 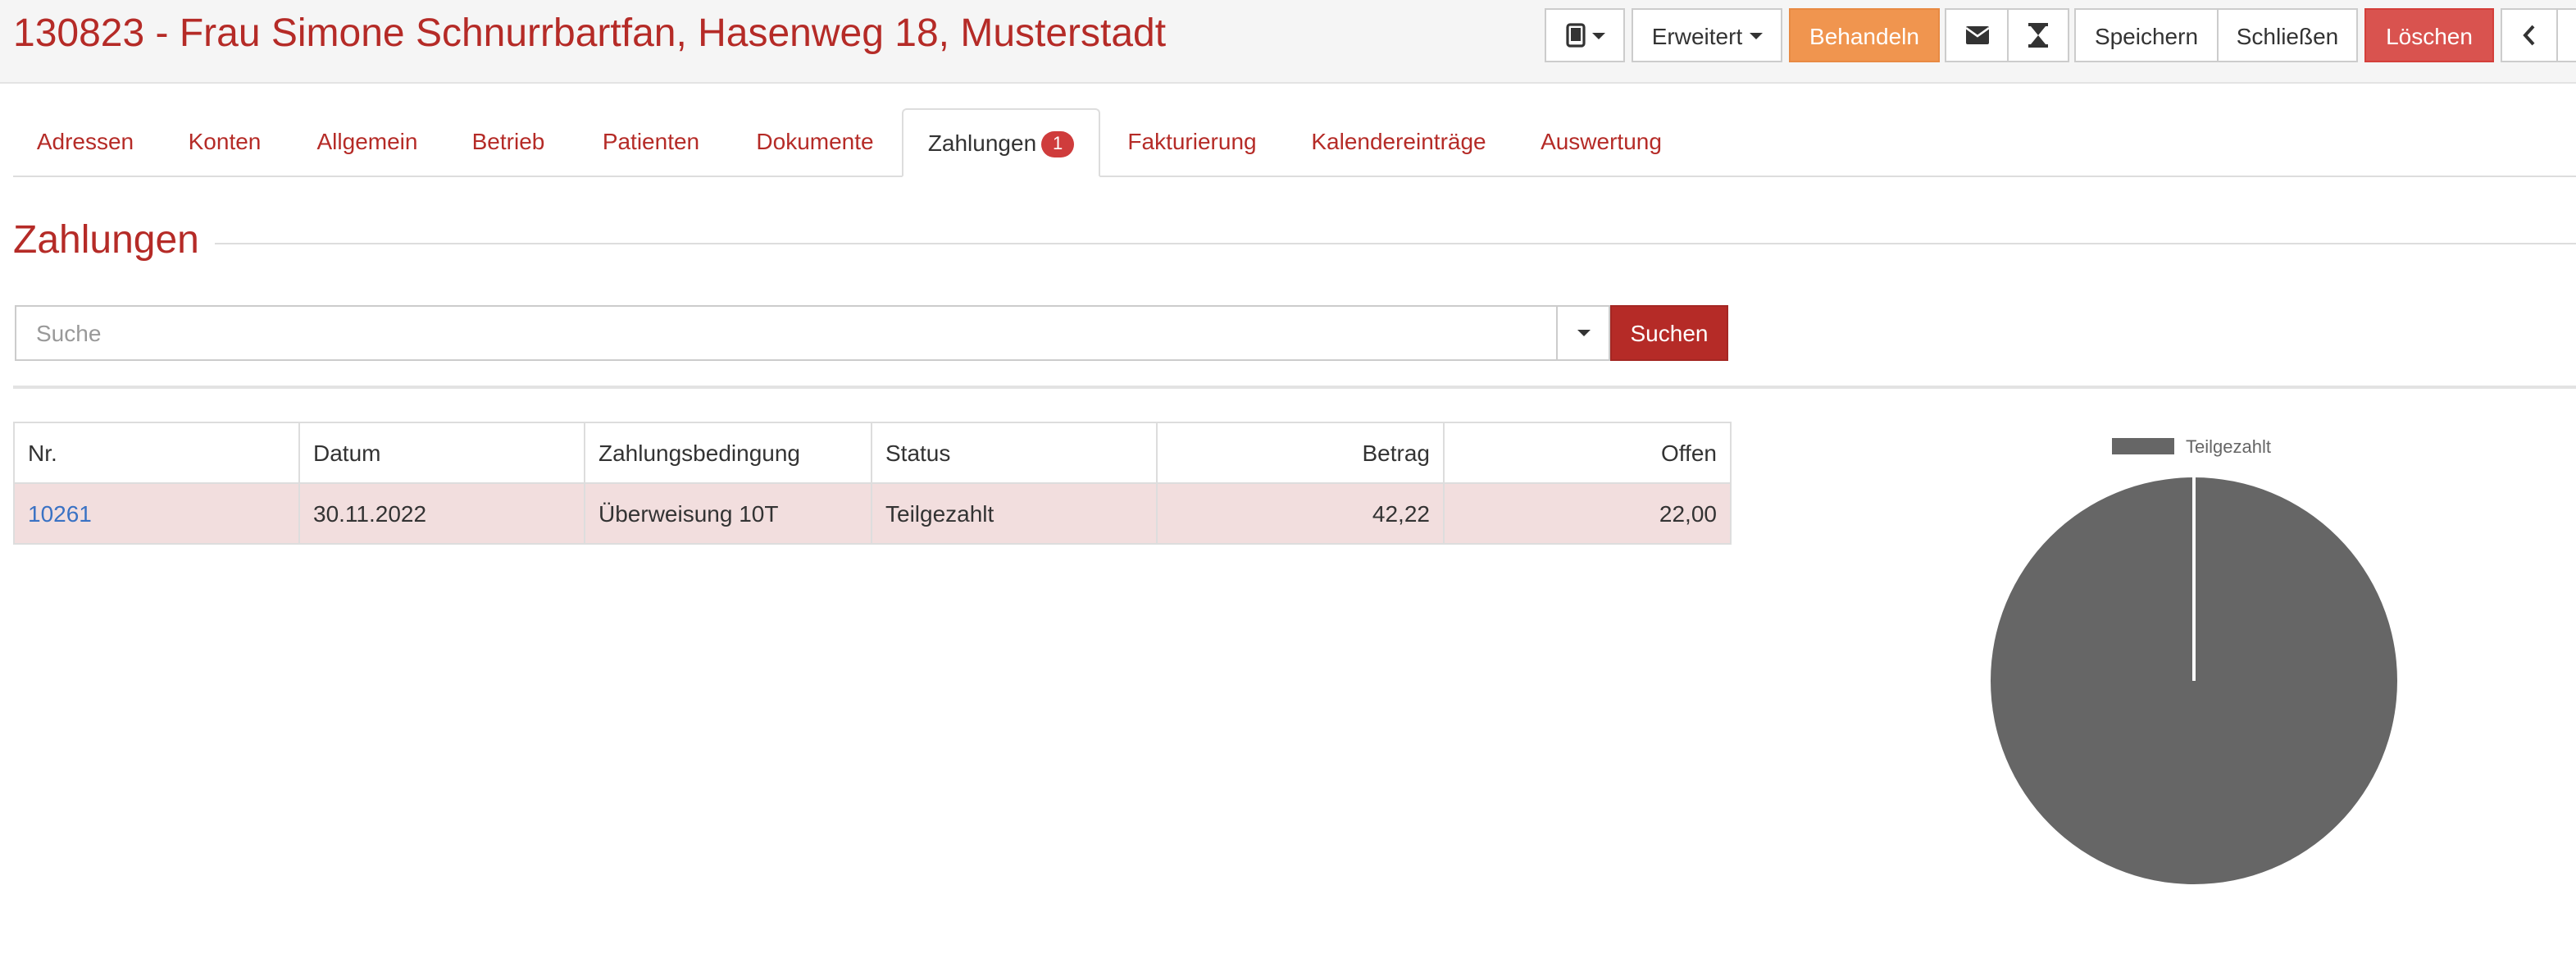 I want to click on tab-konten: Konten, so click(x=224, y=142).